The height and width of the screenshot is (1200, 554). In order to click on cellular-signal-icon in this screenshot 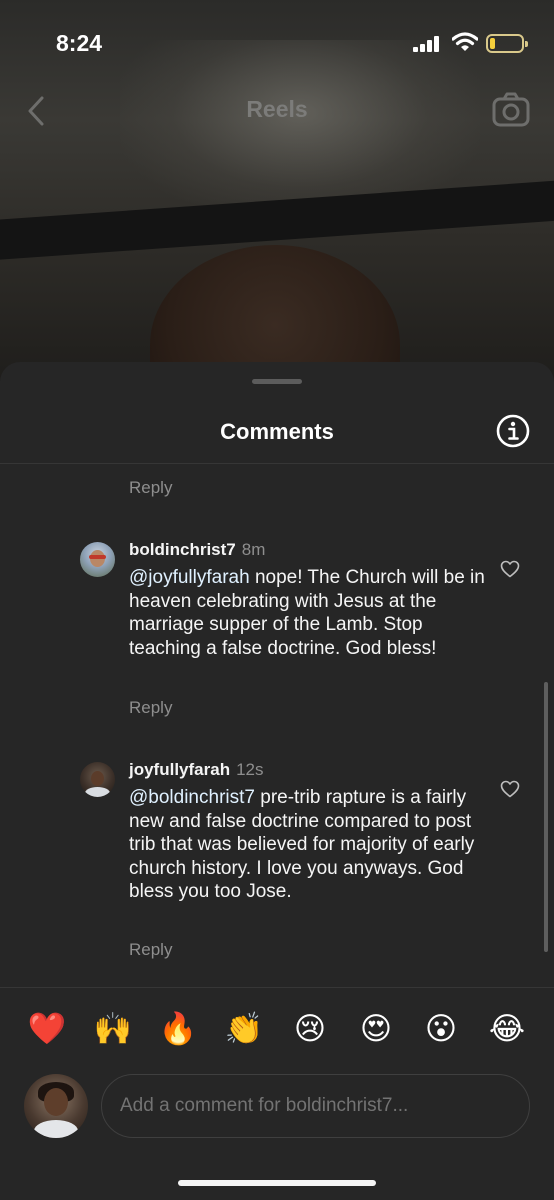, I will do `click(427, 44)`.